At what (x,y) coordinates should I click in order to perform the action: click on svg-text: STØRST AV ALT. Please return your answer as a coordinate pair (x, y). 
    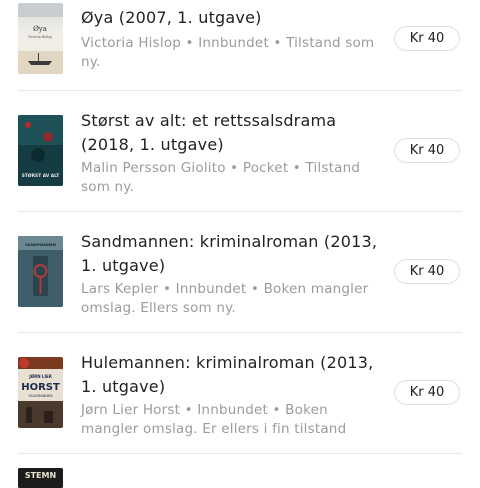
    Looking at the image, I should click on (40, 175).